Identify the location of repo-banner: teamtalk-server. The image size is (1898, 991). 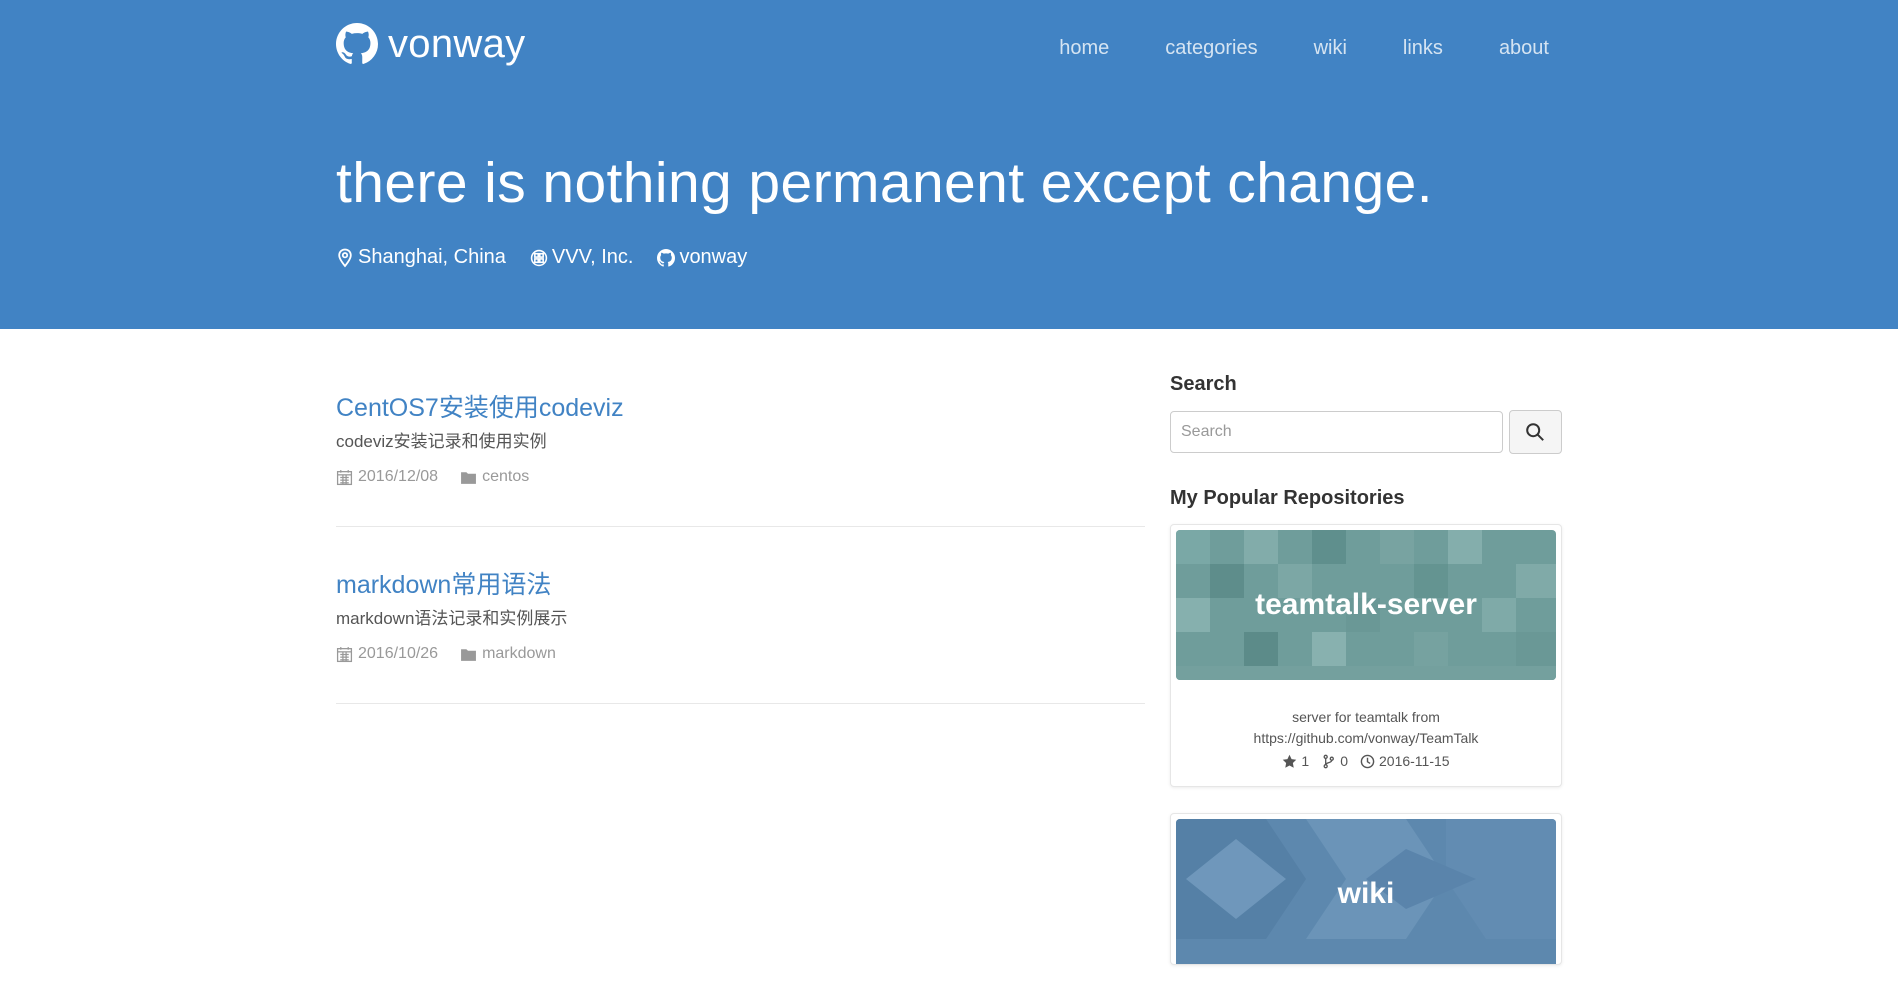
(1366, 605).